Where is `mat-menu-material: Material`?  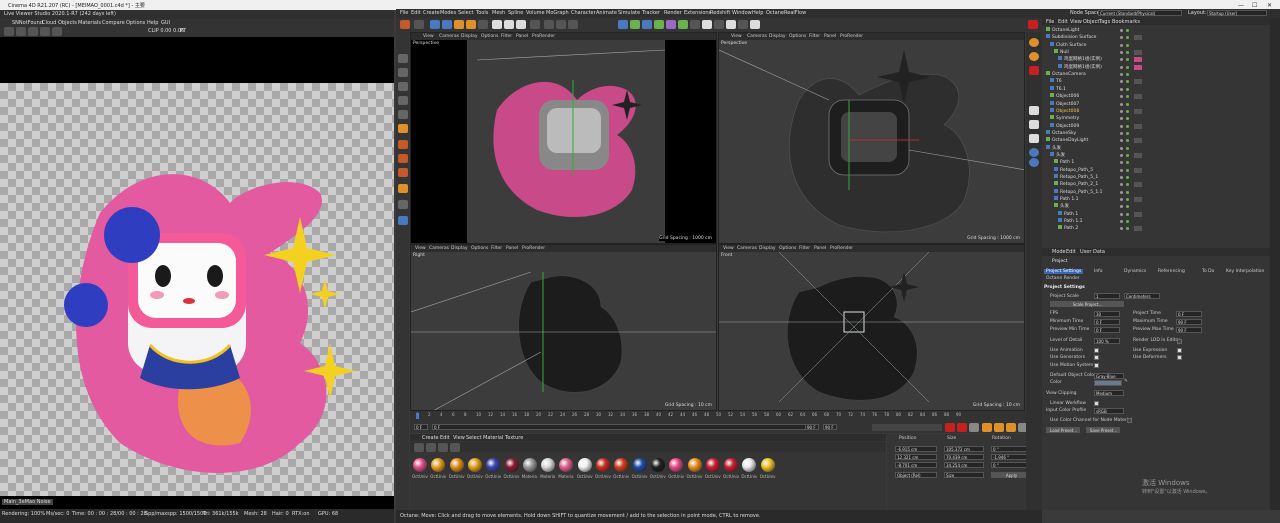
mat-menu-material: Material is located at coordinates (493, 438).